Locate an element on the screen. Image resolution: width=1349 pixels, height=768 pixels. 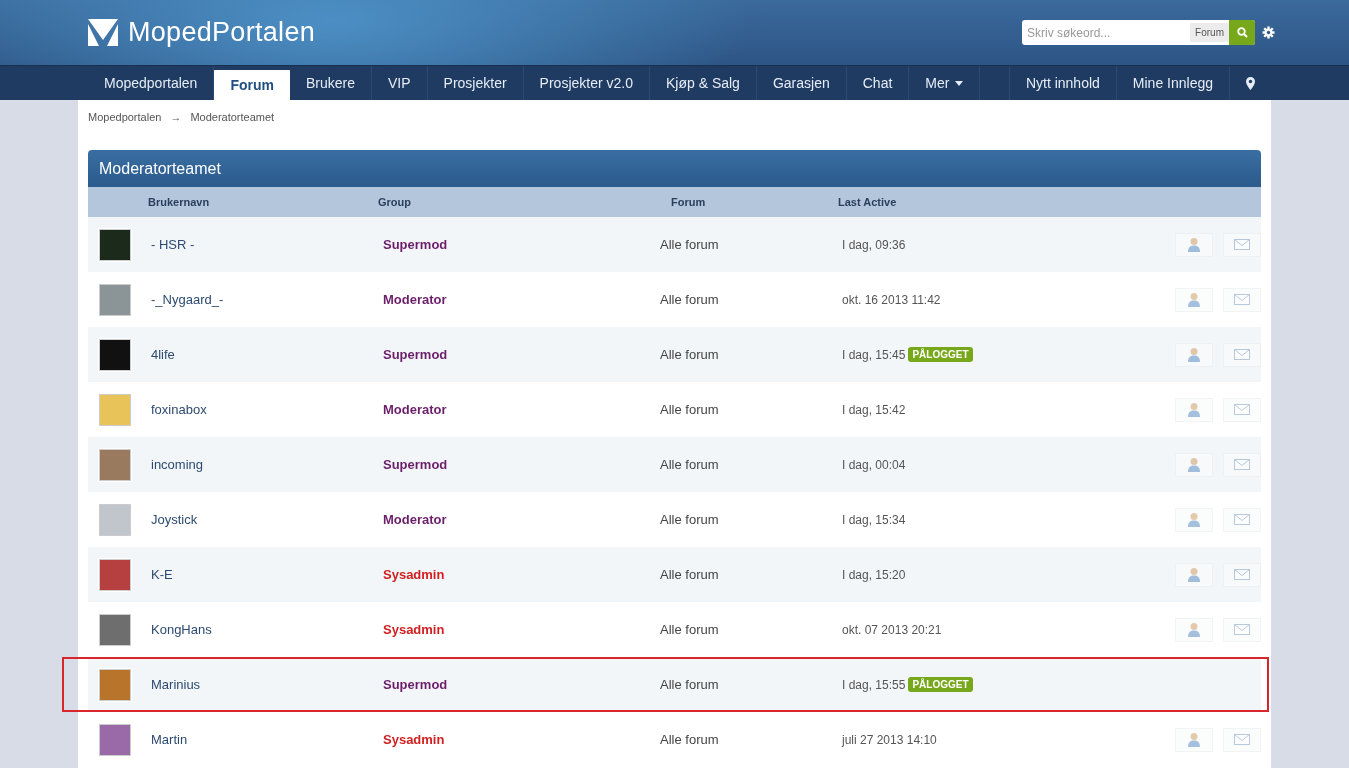
username-link: KongHans is located at coordinates (181, 629).